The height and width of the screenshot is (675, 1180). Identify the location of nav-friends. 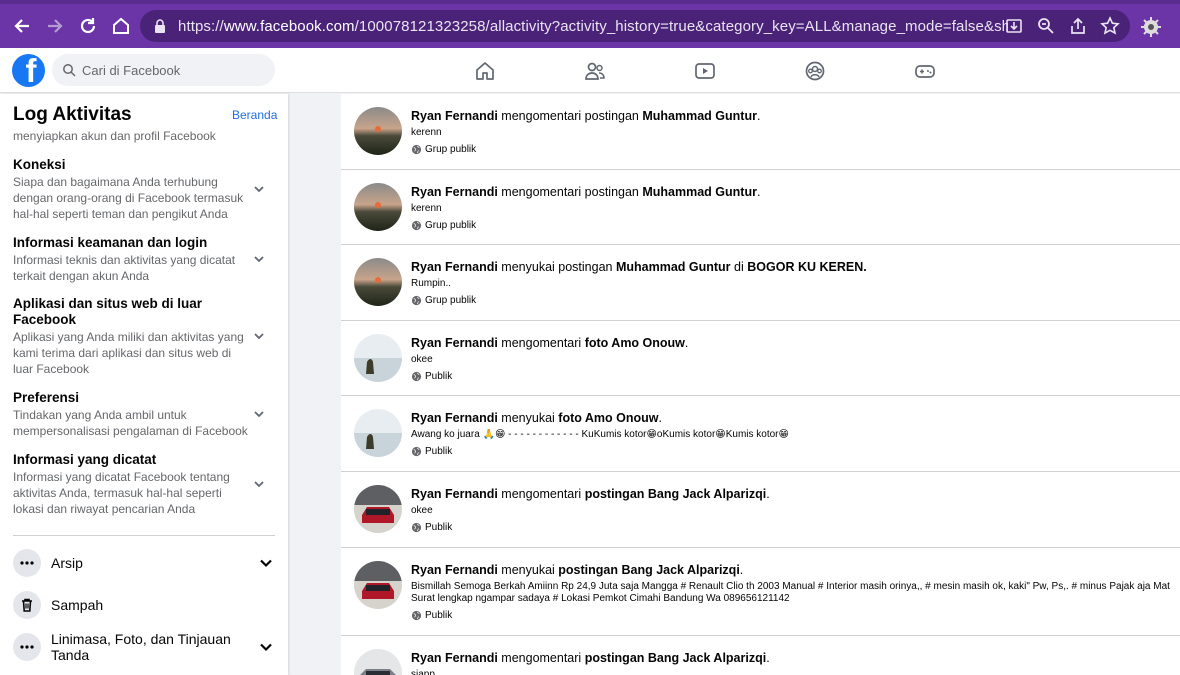
(595, 70).